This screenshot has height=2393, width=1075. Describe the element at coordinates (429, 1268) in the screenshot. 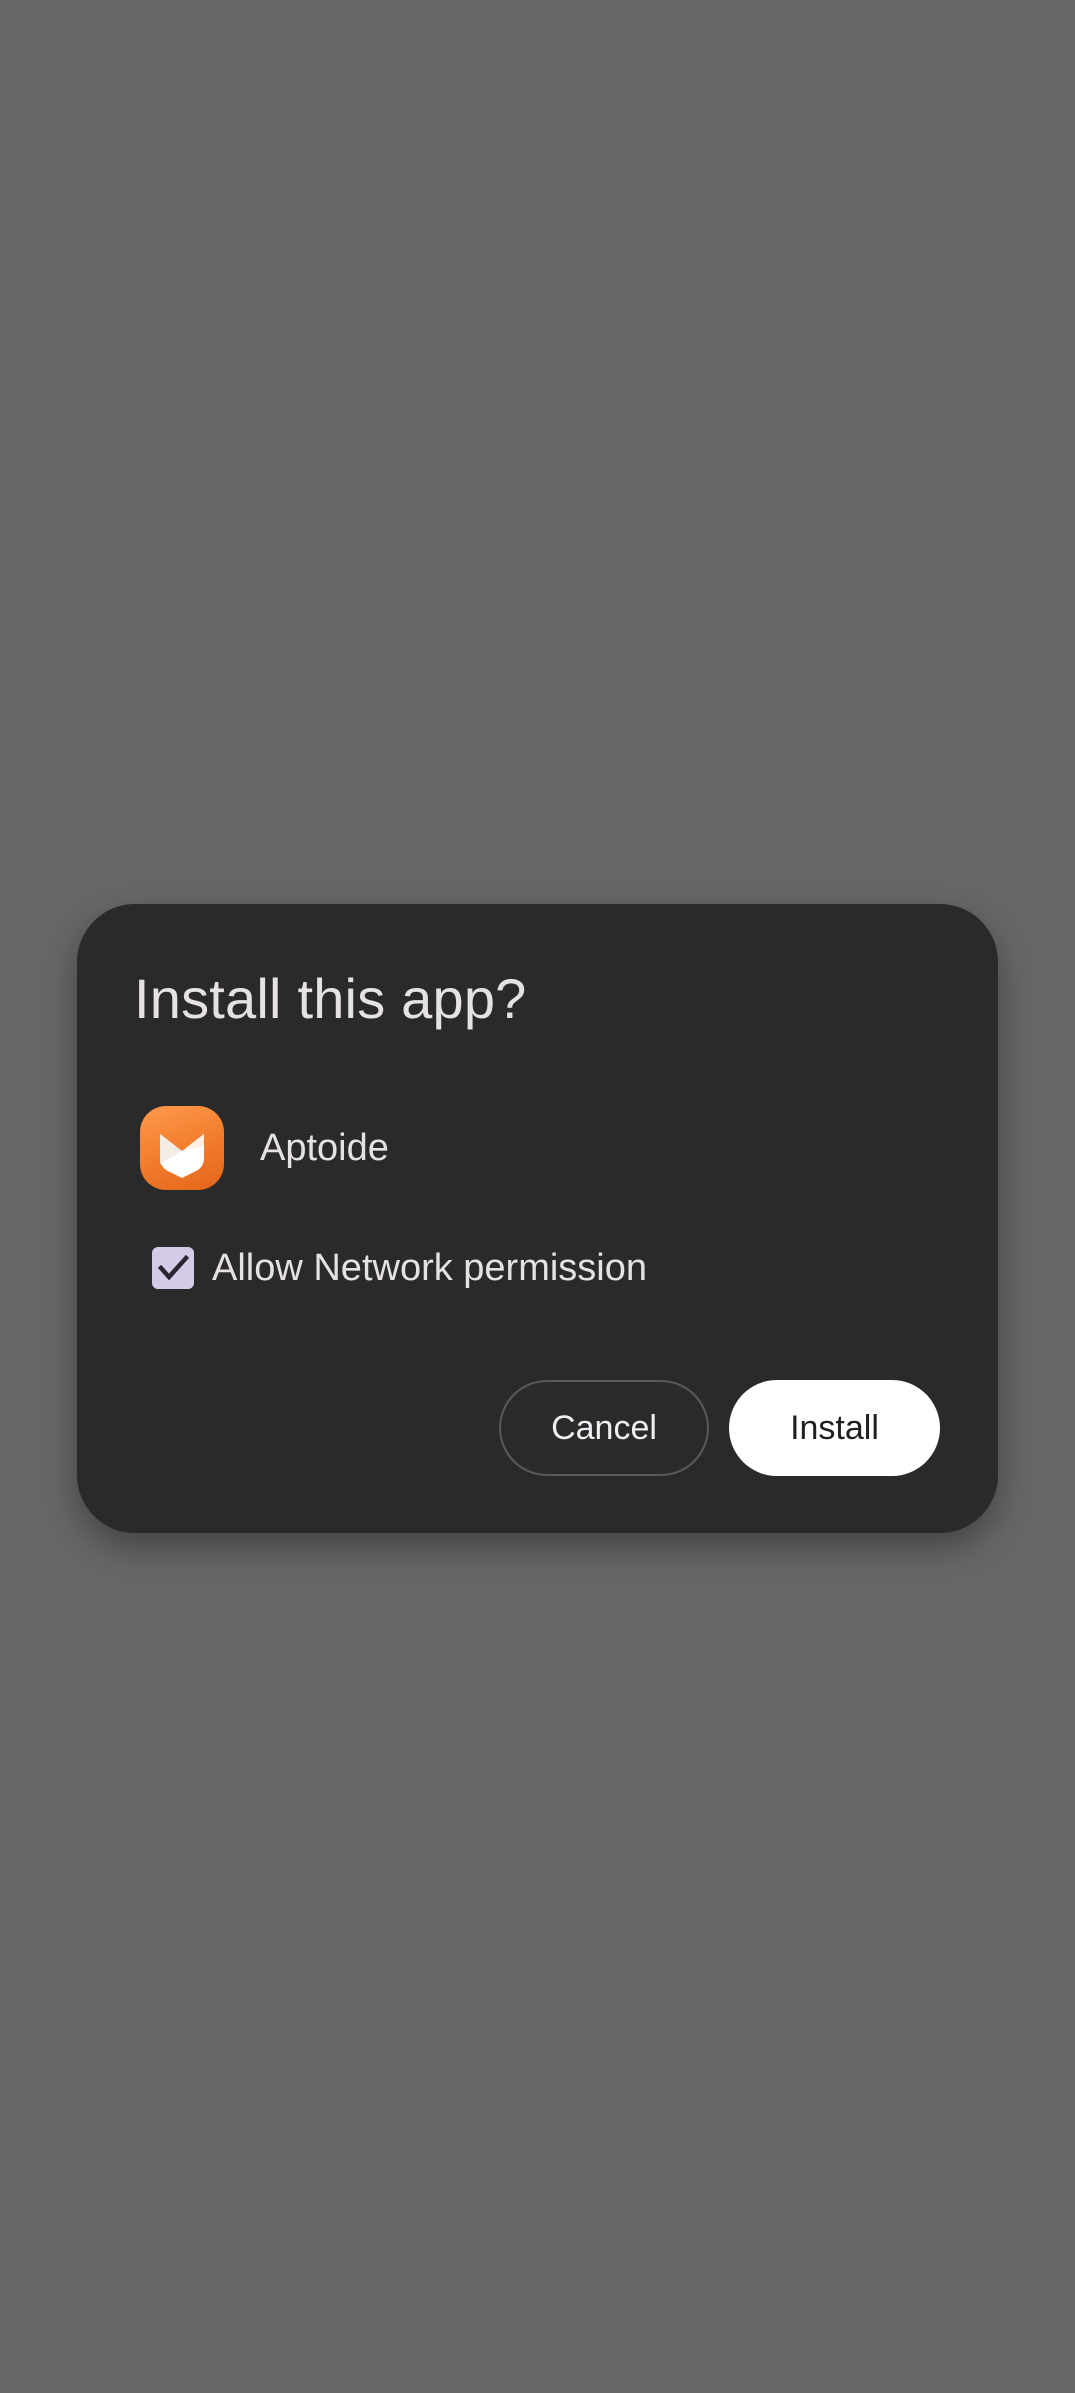

I see `network-permission-label: Allow Network permission` at that location.